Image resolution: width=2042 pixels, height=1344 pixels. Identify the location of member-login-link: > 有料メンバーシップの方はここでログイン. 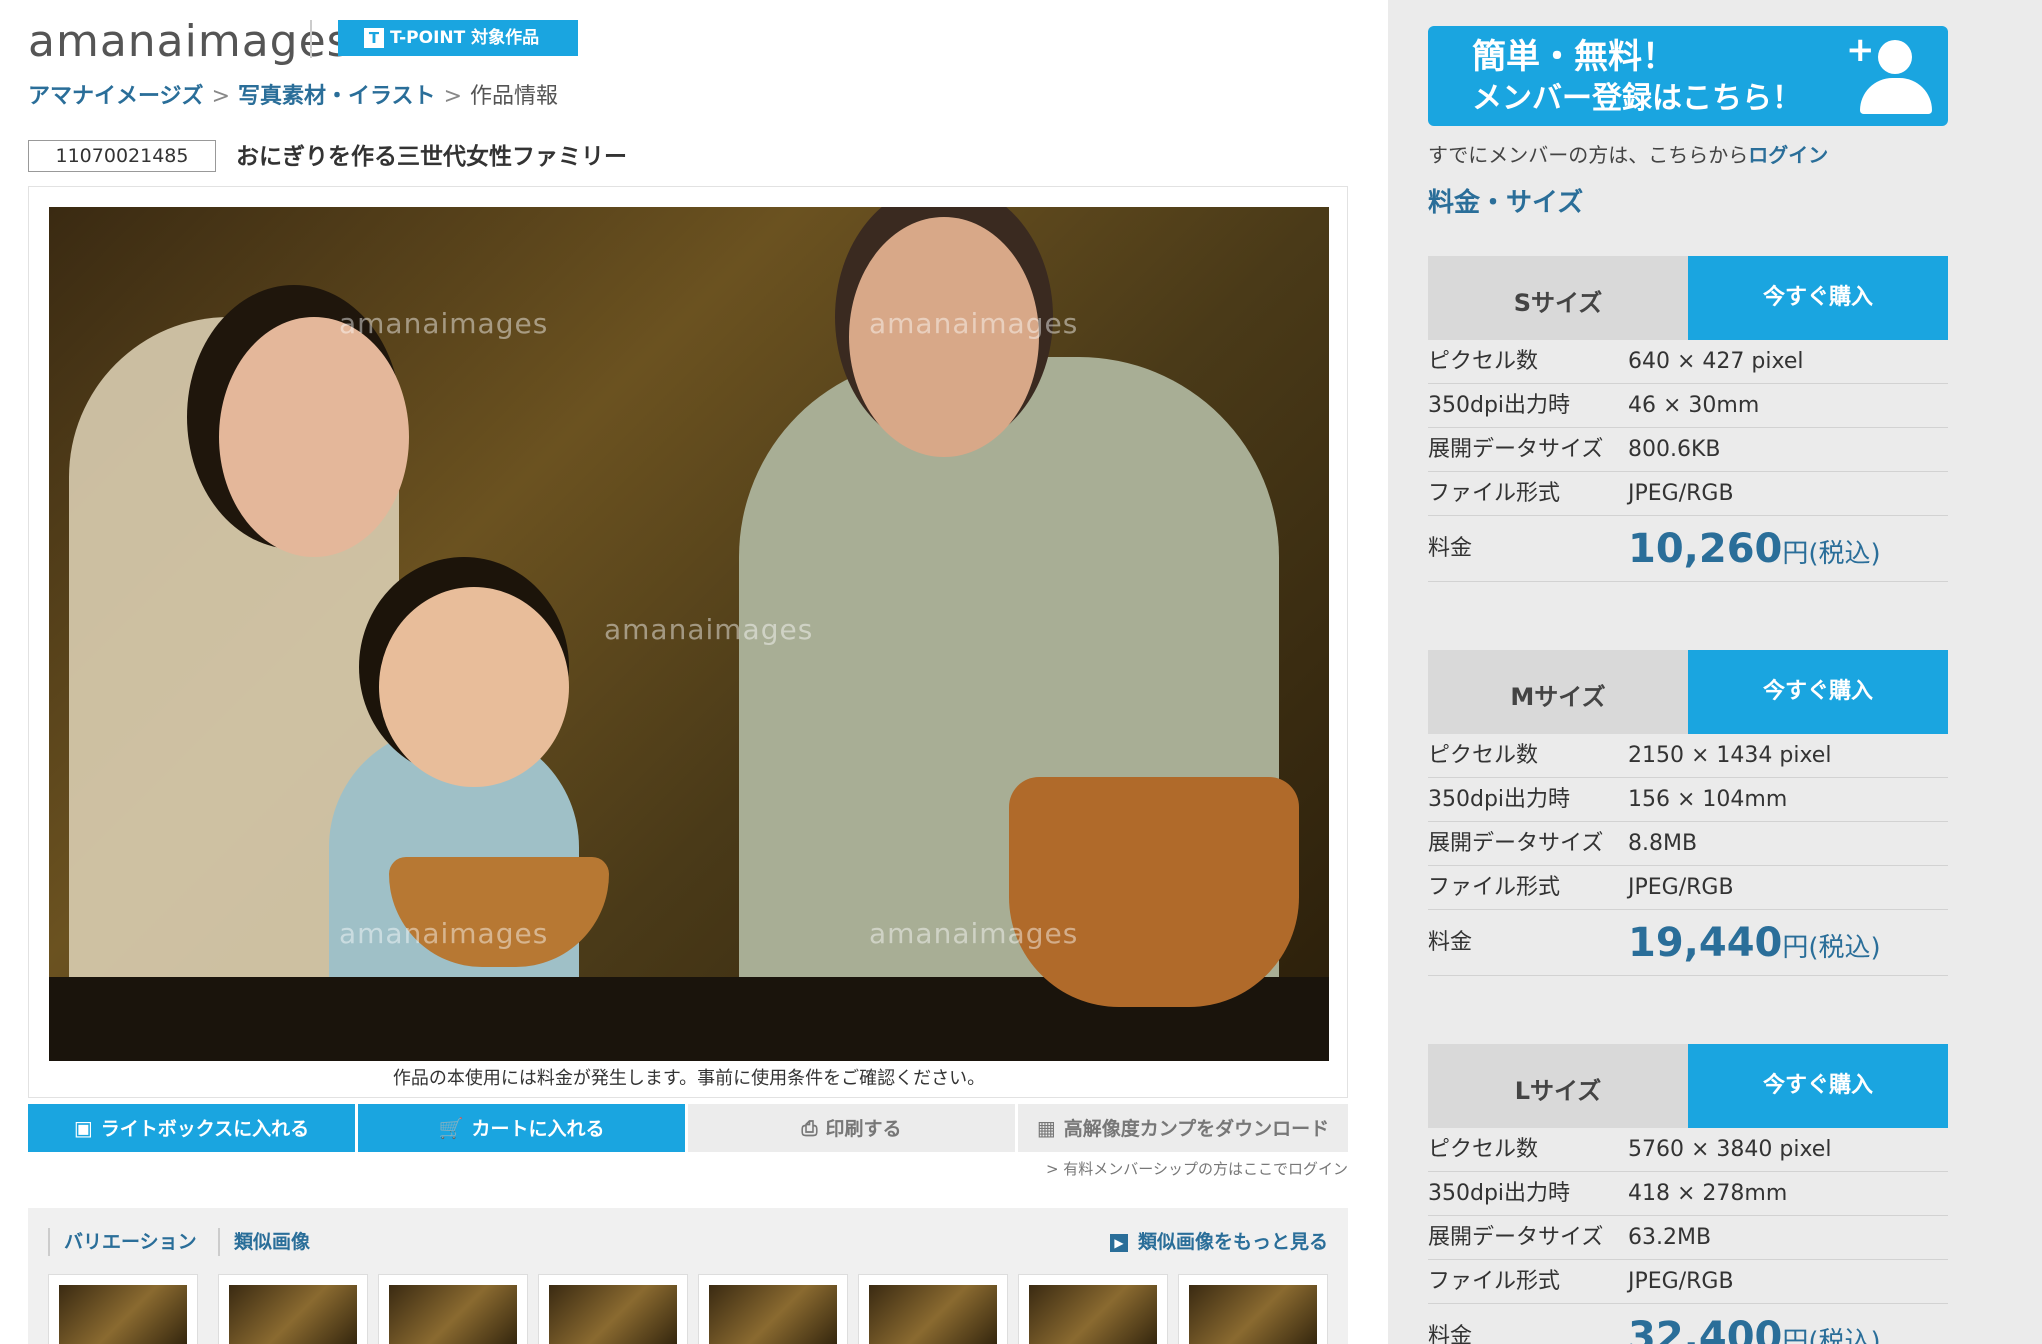
(1197, 1168).